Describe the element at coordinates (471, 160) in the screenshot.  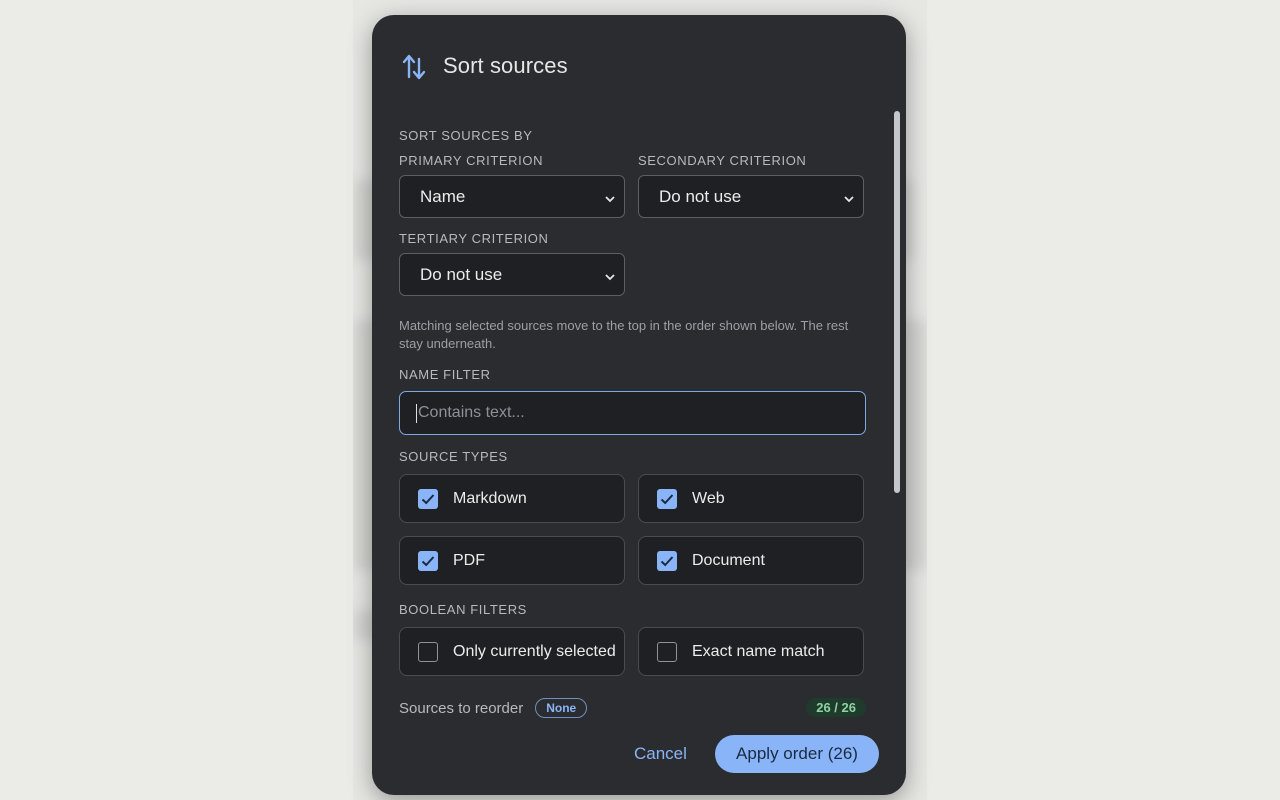
I see `primary-criterion-label: PRIMARY CRITERION` at that location.